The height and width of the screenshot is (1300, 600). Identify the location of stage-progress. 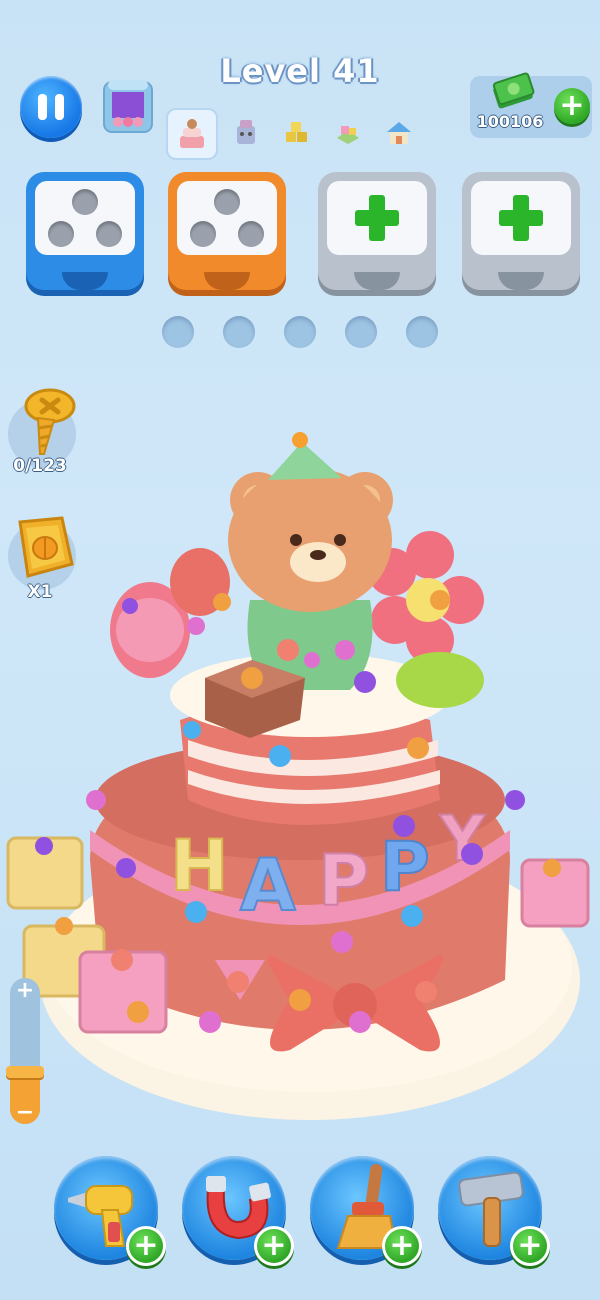
(294, 135).